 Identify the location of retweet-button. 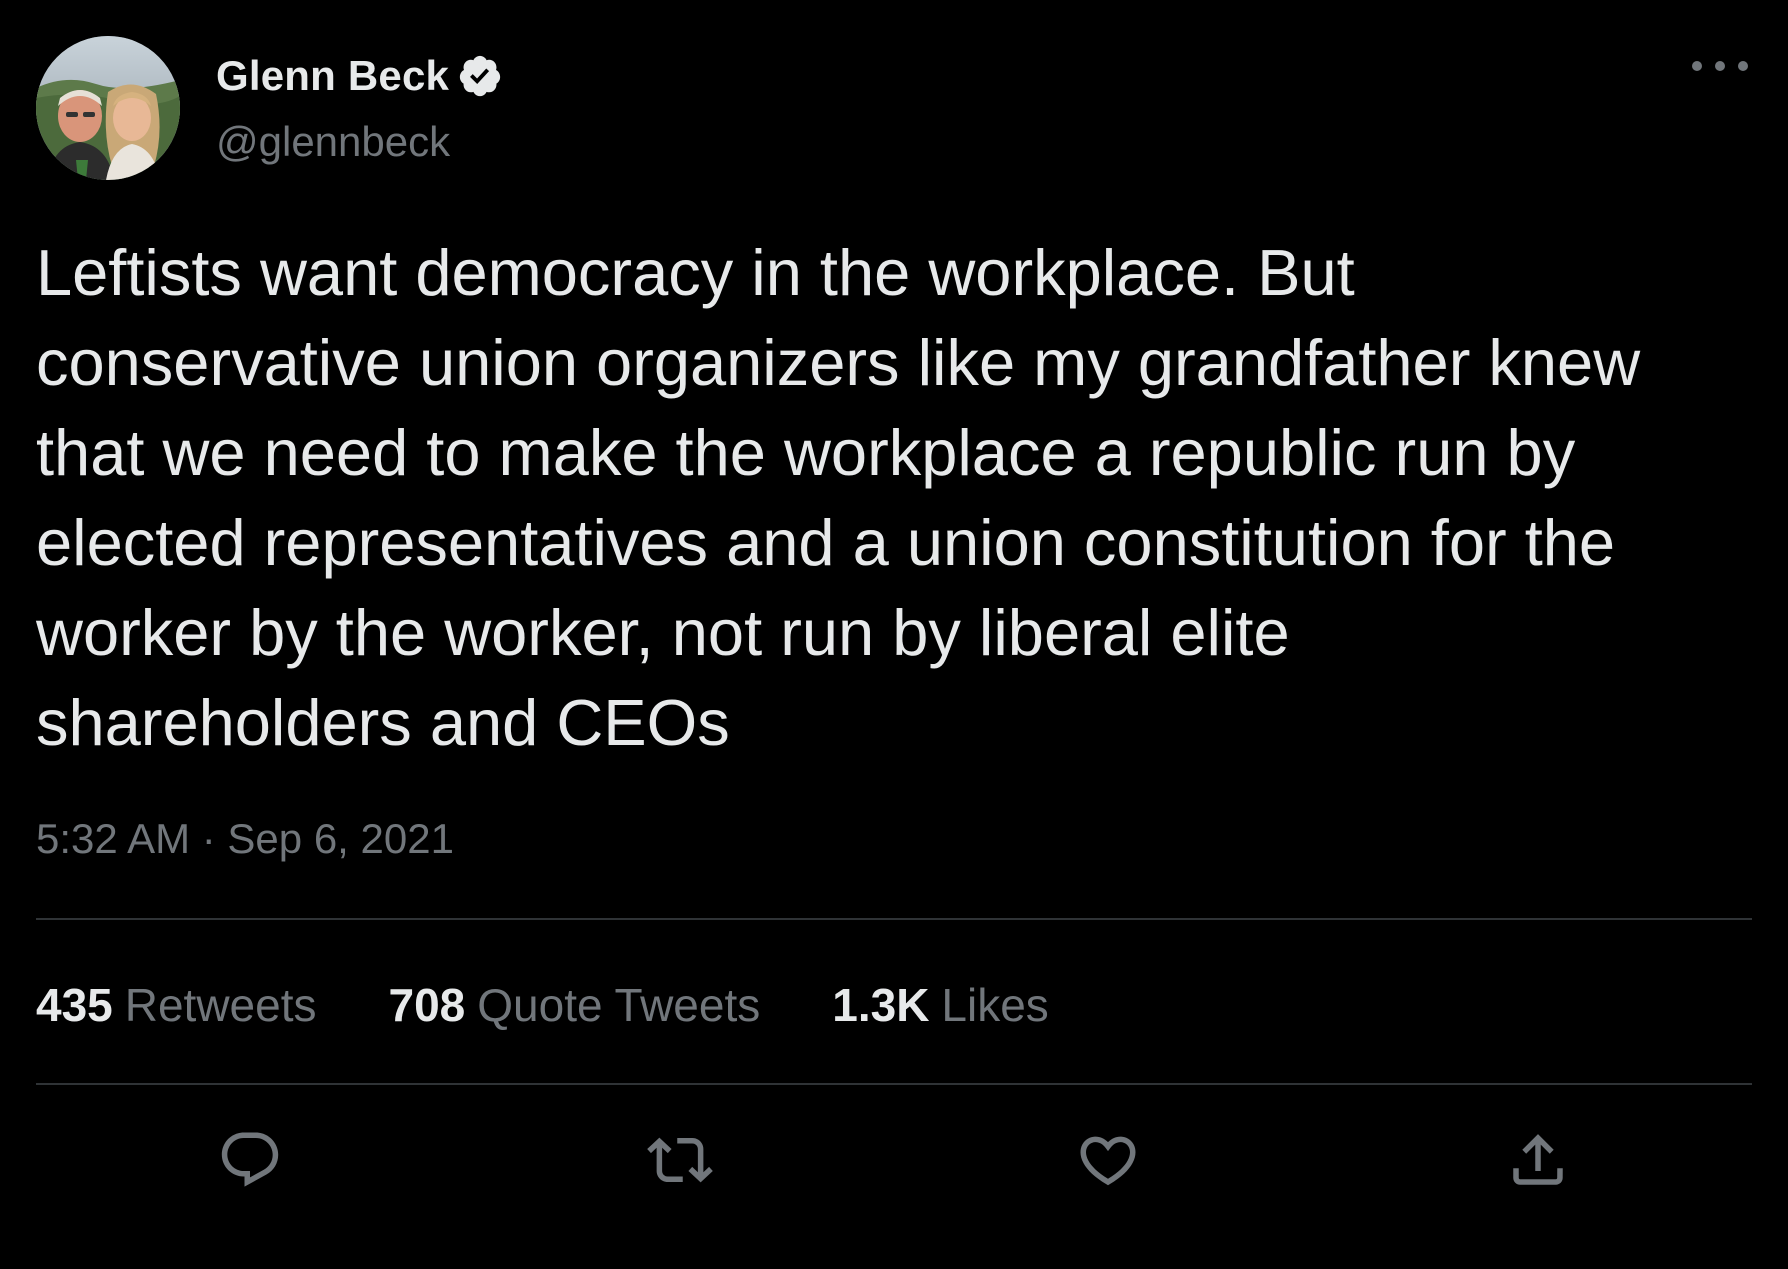
(680, 1160).